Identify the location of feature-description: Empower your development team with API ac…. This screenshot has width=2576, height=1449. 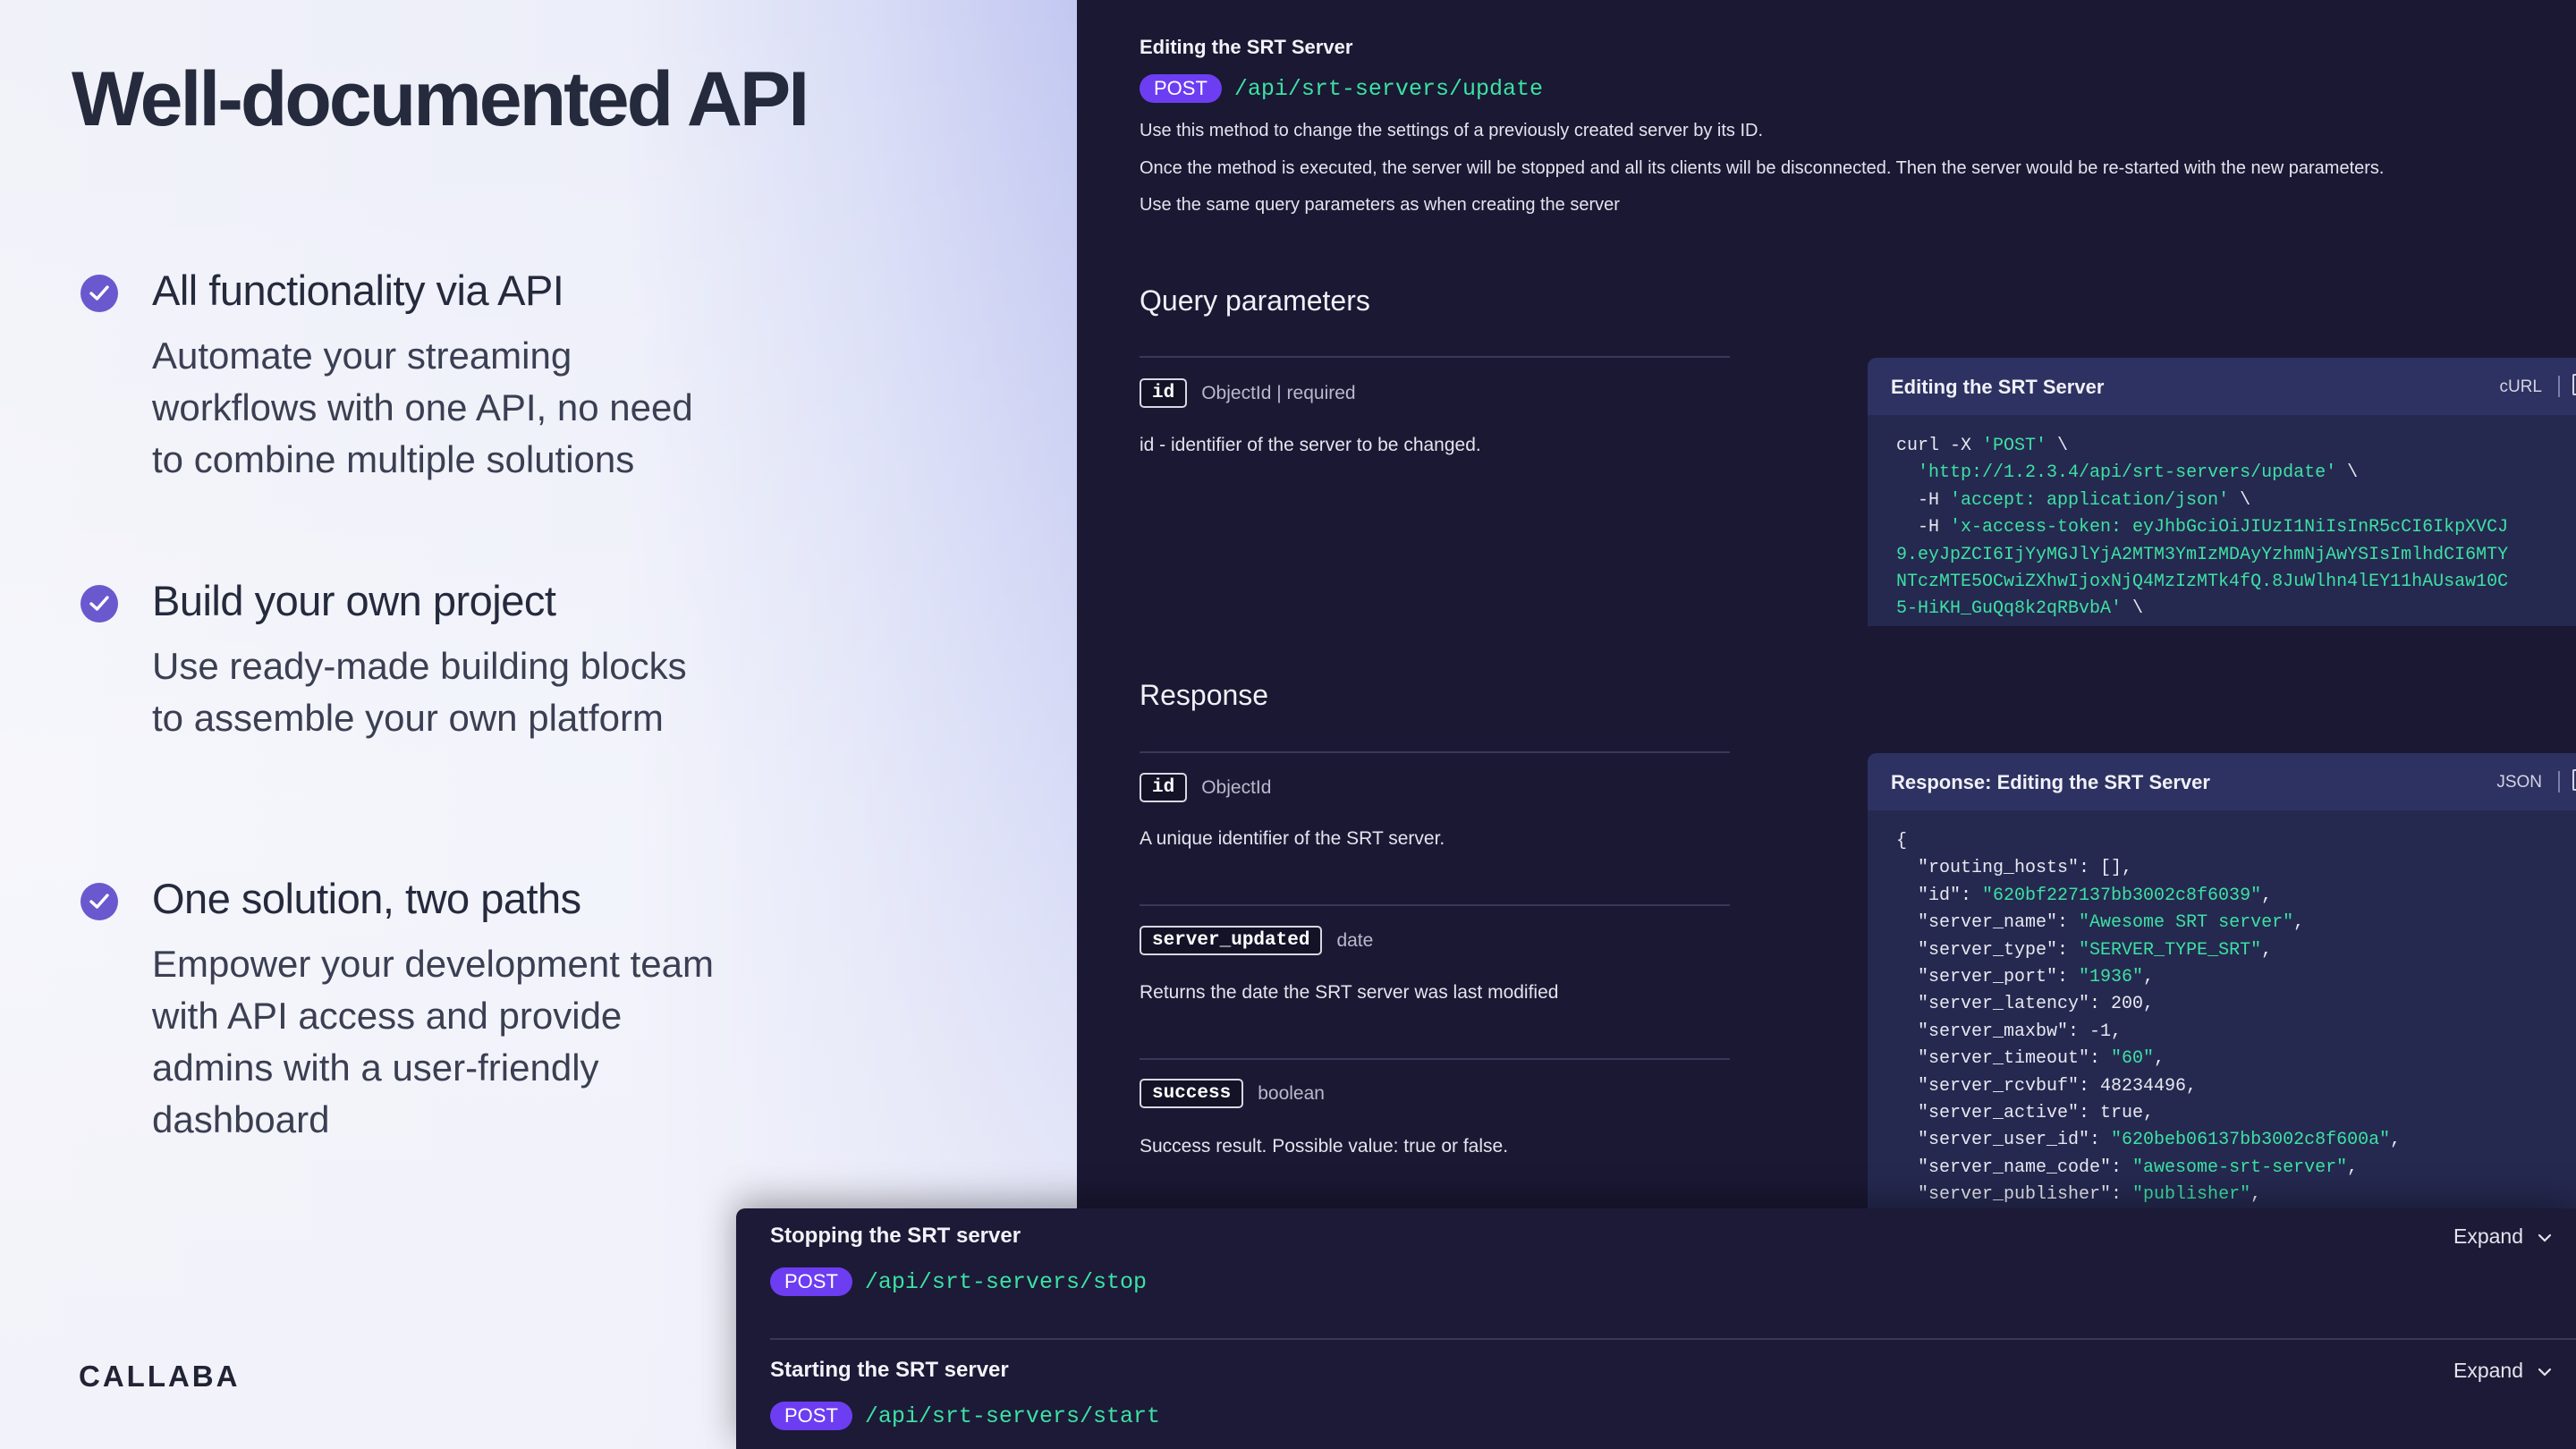
(433, 1041).